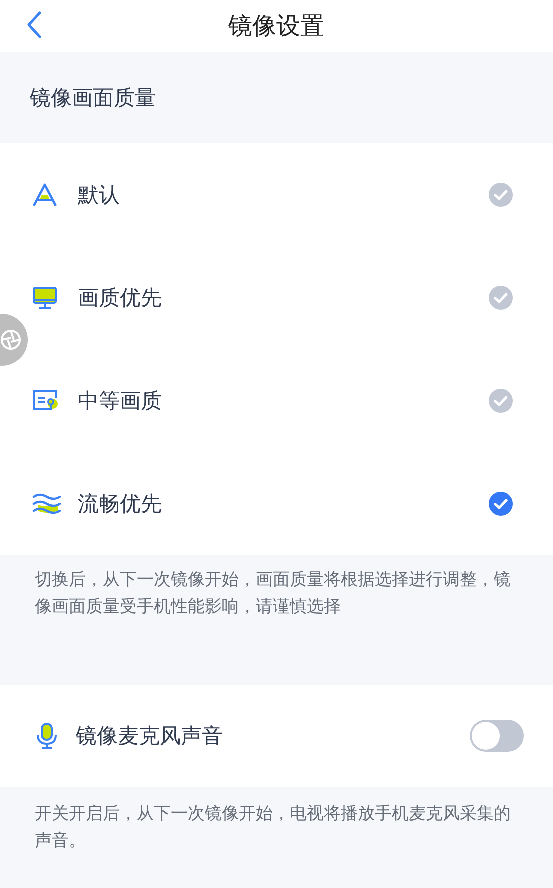 This screenshot has width=553, height=888. Describe the element at coordinates (276, 194) in the screenshot. I see `quality-option: 默认` at that location.